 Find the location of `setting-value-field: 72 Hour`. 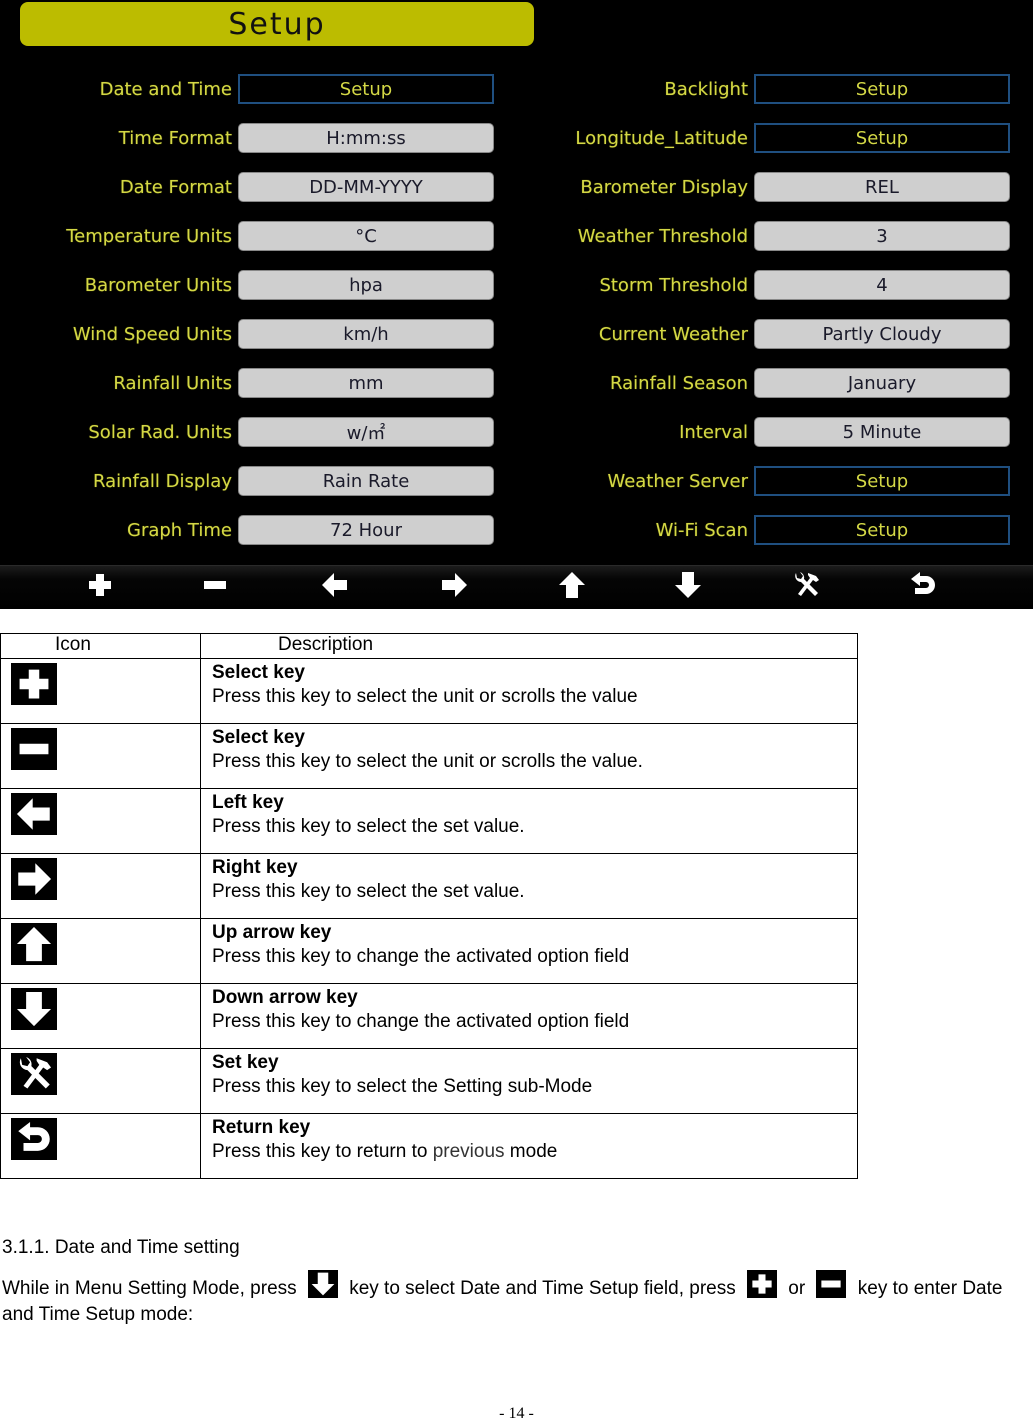

setting-value-field: 72 Hour is located at coordinates (366, 530).